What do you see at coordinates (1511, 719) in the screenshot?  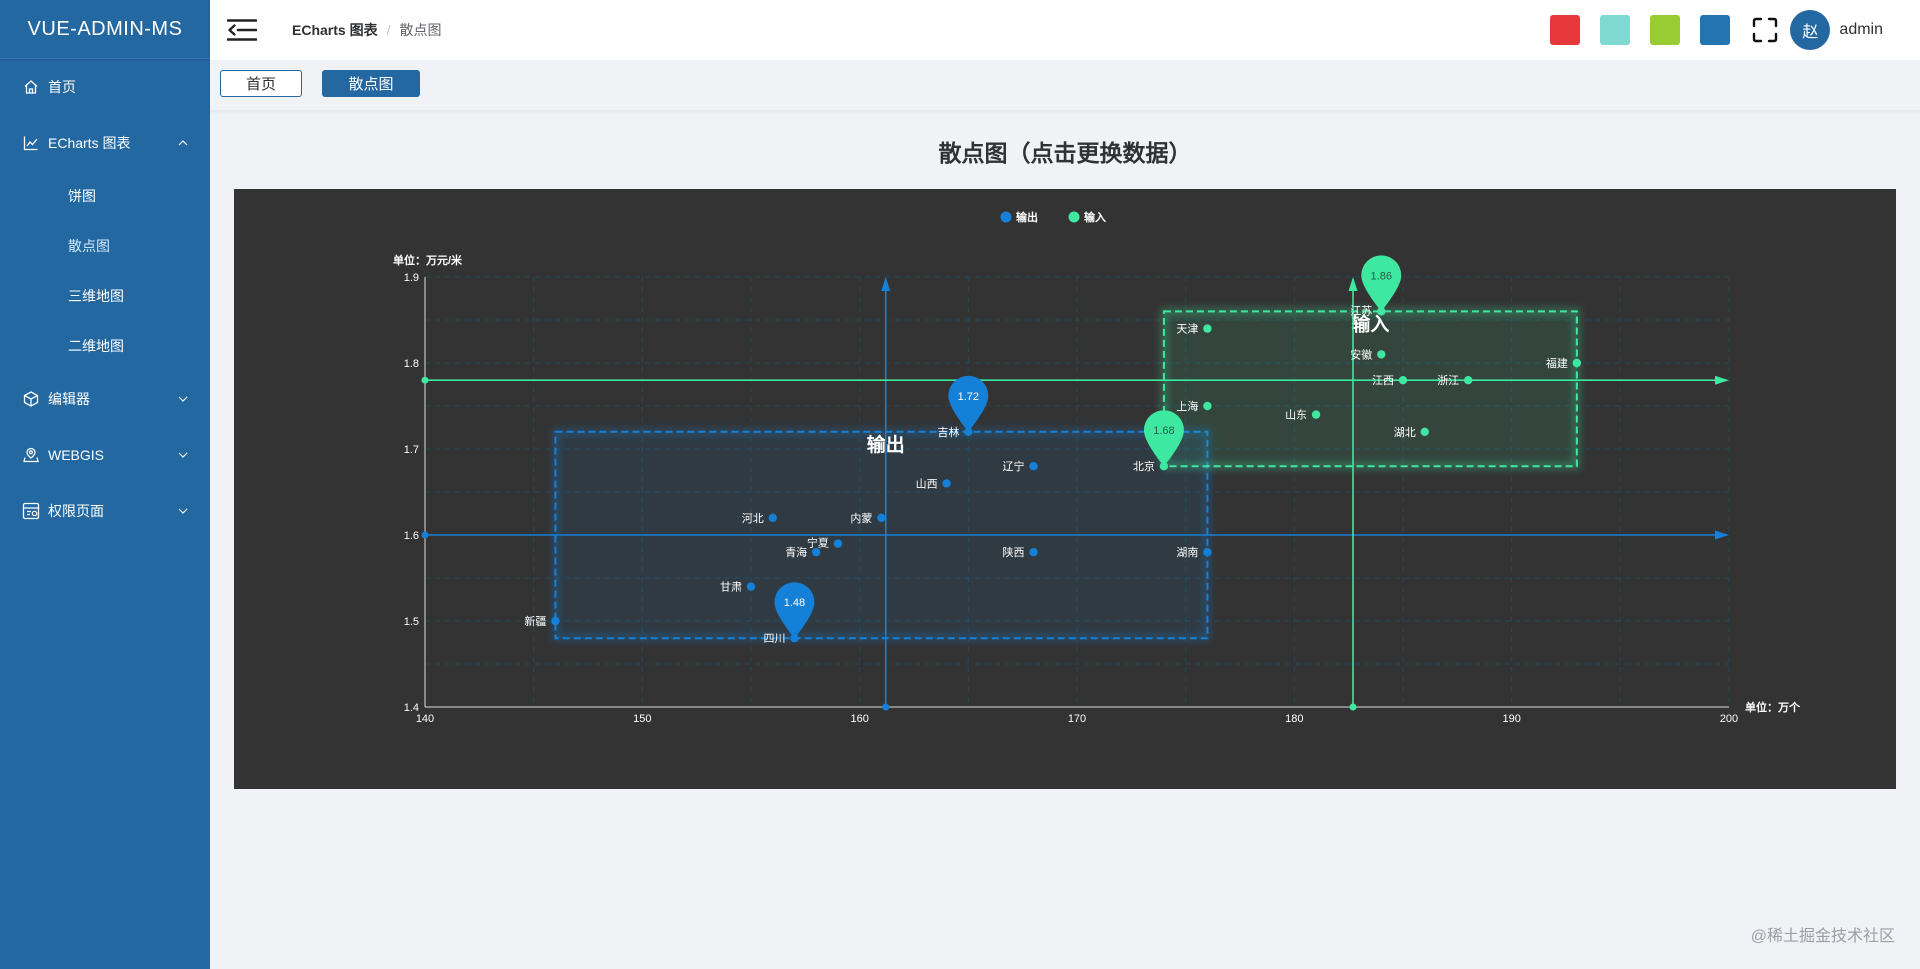 I see `x-tick-label: 190` at bounding box center [1511, 719].